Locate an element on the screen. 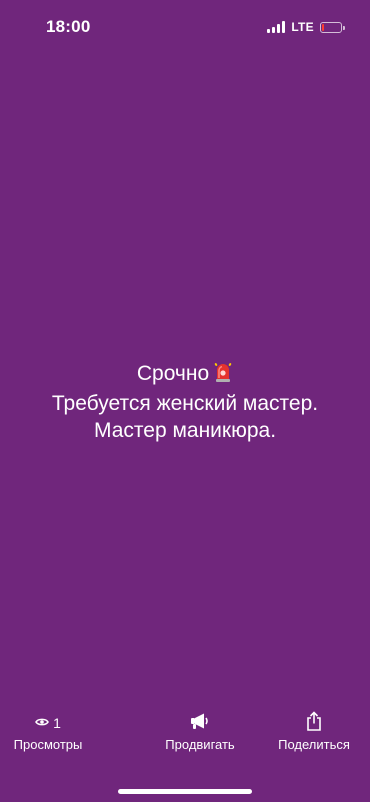  promote-label: Продвигать is located at coordinates (200, 744).